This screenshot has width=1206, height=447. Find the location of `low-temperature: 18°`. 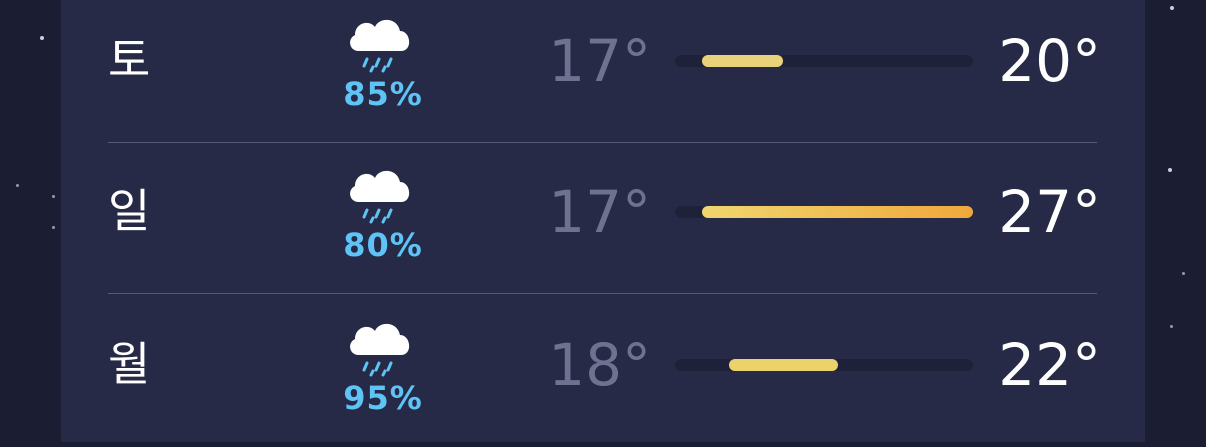

low-temperature: 18° is located at coordinates (599, 365).